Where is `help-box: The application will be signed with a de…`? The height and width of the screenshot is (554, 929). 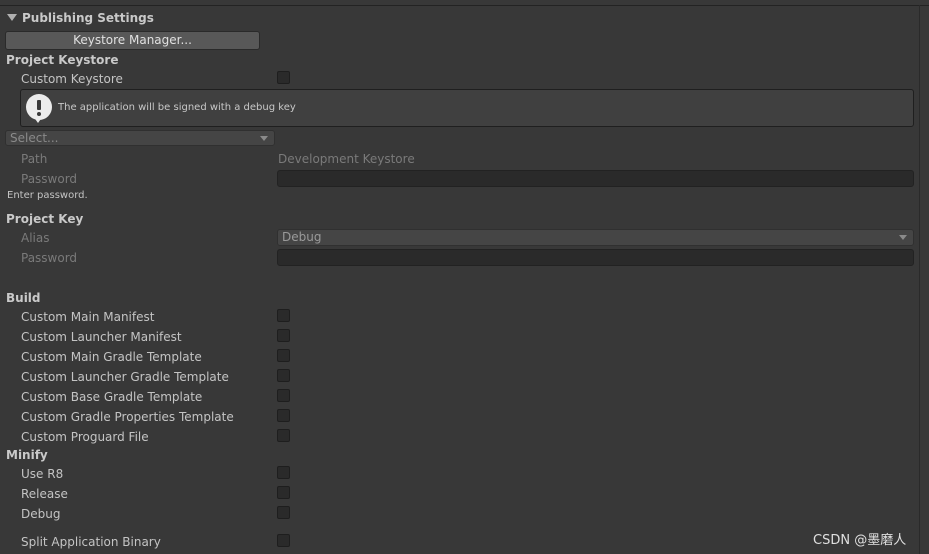 help-box: The application will be signed with a de… is located at coordinates (467, 108).